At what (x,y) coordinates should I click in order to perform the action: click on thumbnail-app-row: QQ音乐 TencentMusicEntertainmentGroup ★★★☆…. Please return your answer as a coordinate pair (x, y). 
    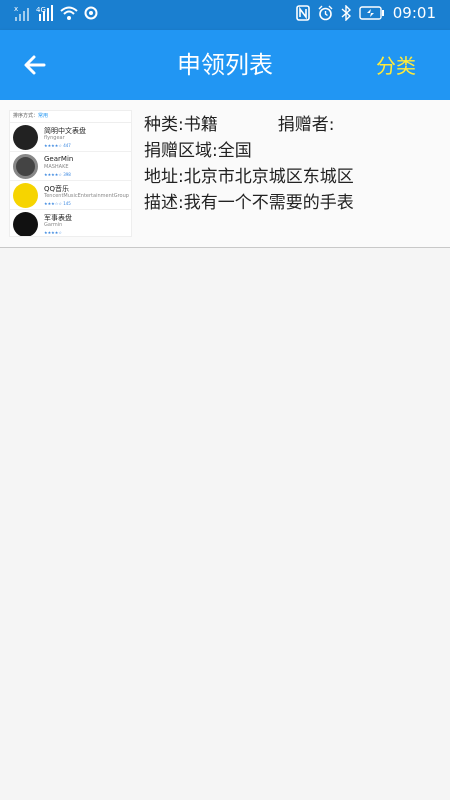
    Looking at the image, I should click on (70, 195).